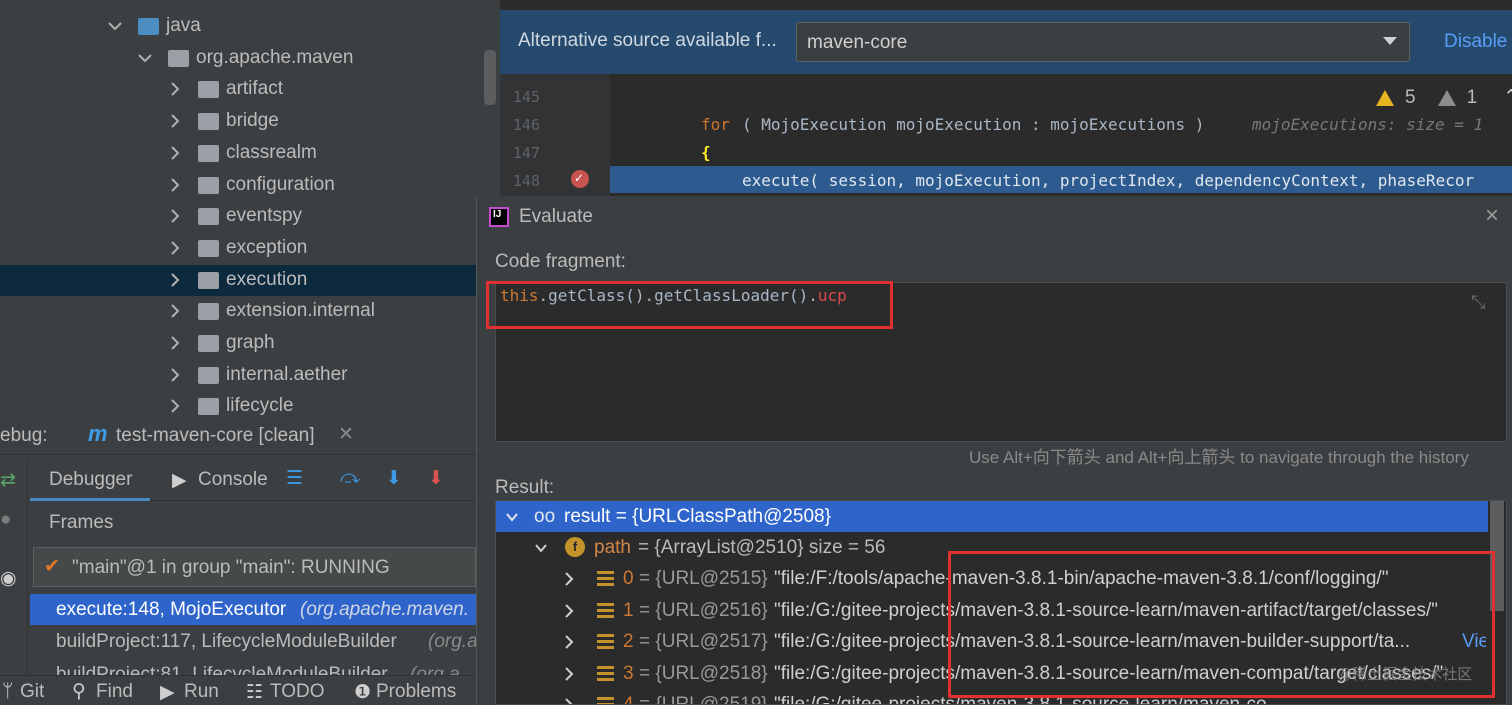 The height and width of the screenshot is (705, 1512). Describe the element at coordinates (5, 520) in the screenshot. I see `resume-icon: ●` at that location.